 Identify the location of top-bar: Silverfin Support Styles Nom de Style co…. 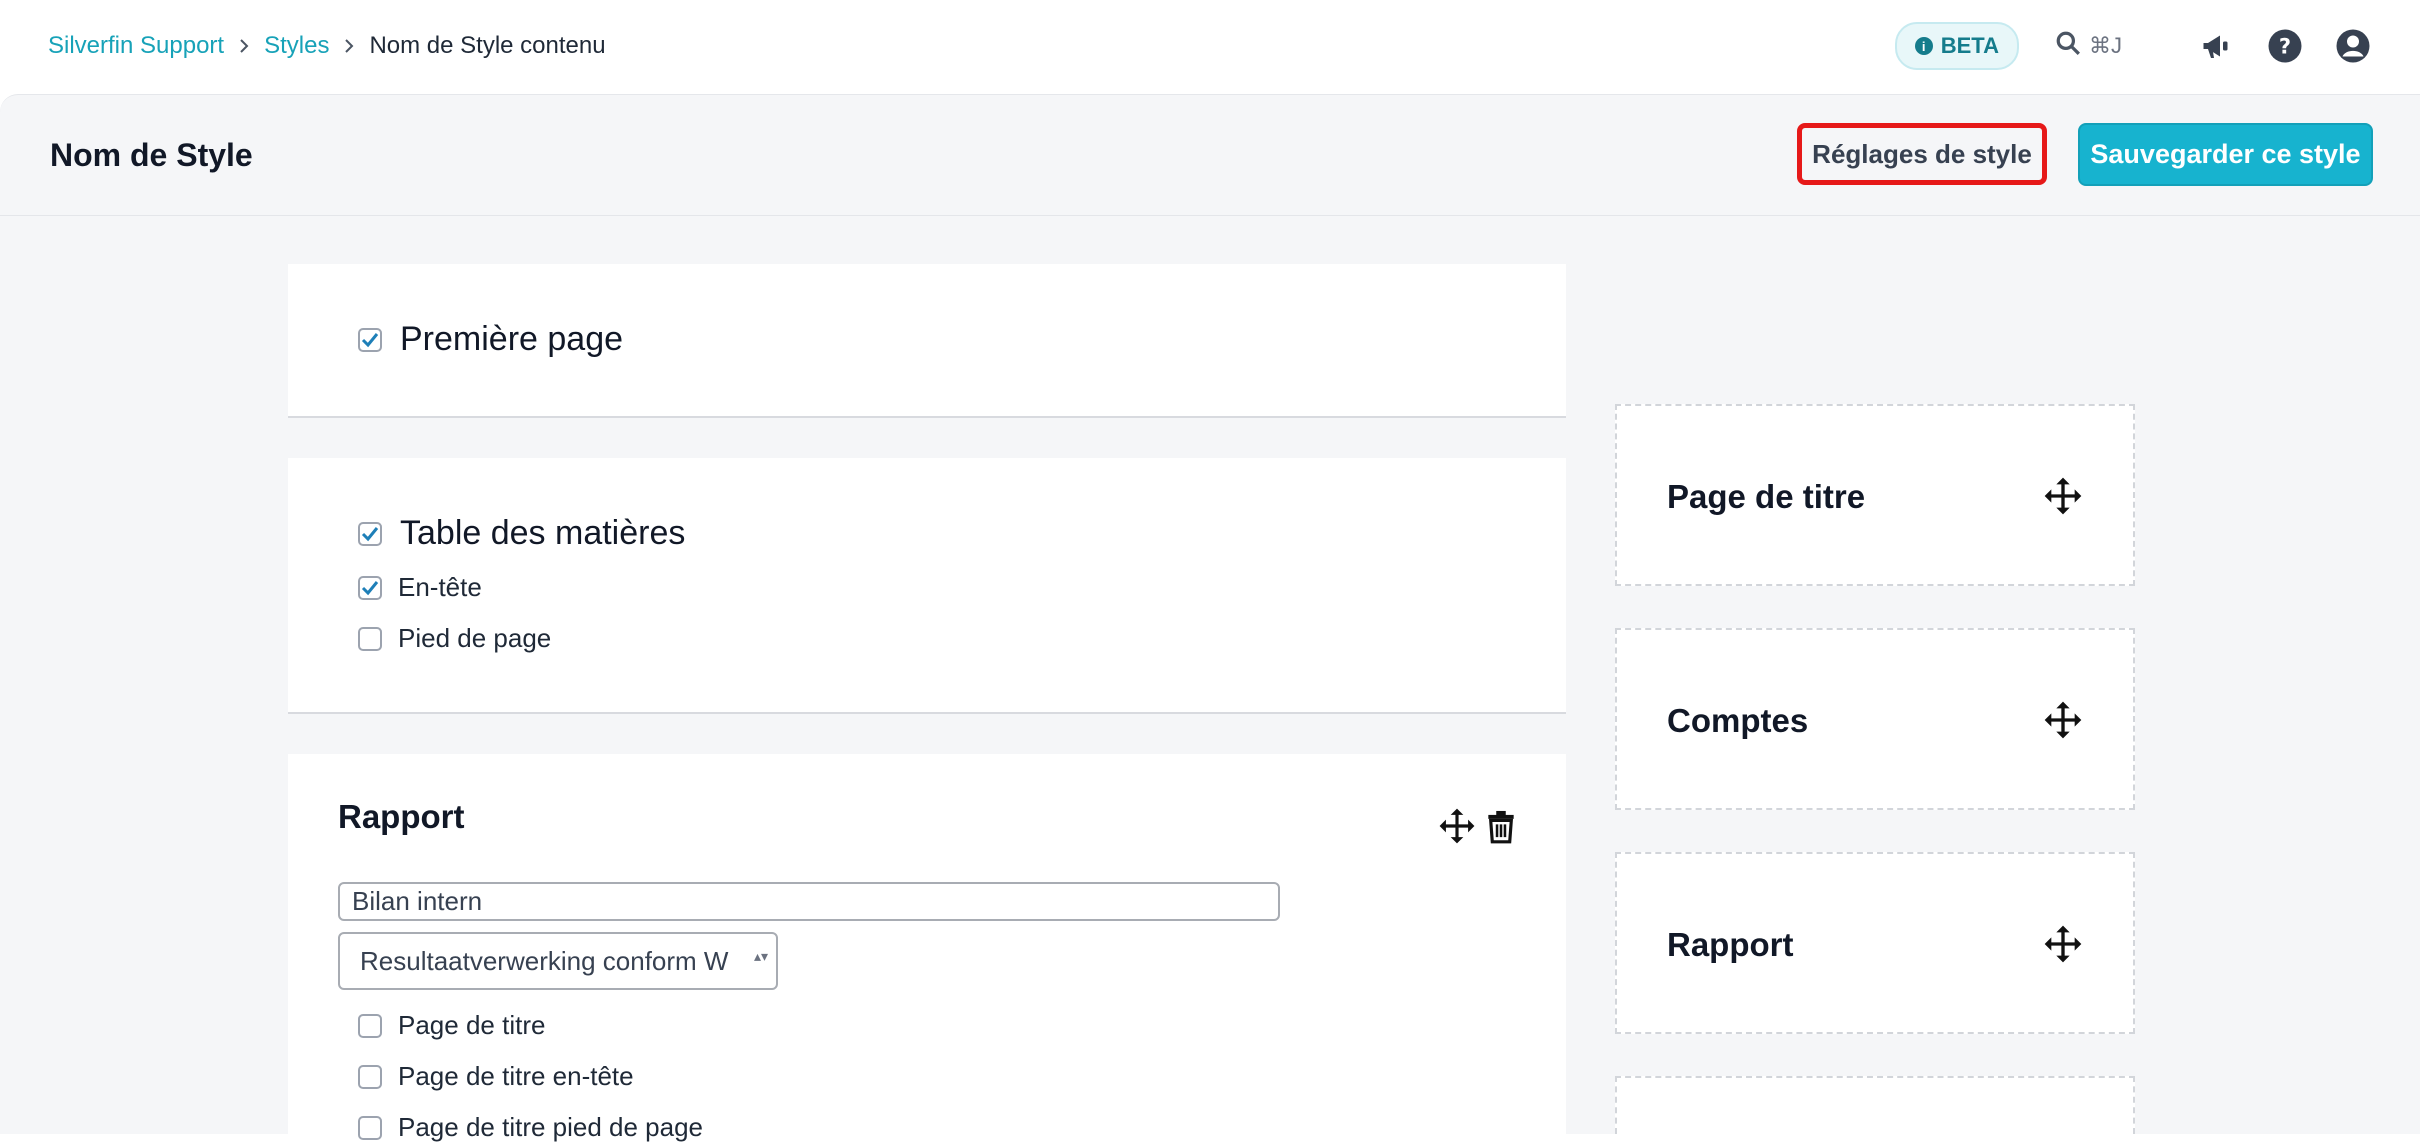
(1210, 46).